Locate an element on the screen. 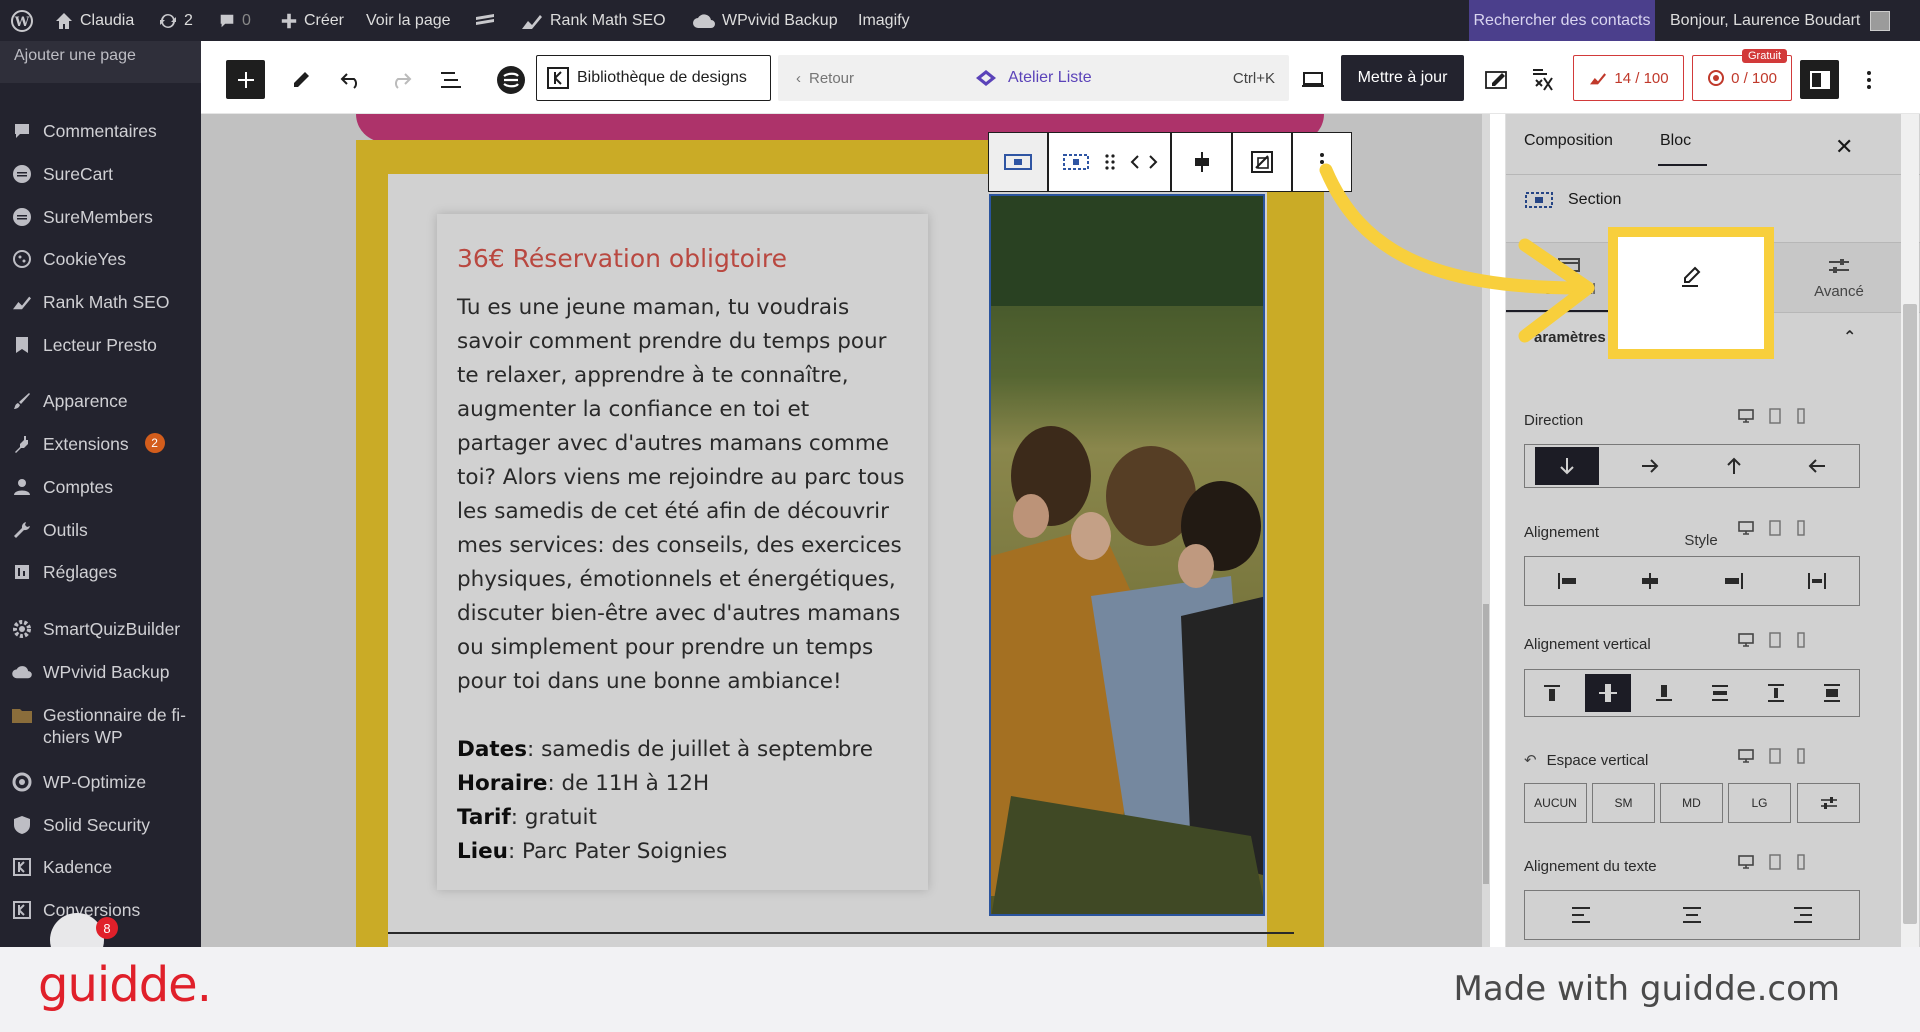 The image size is (1920, 1032). sidebar-item-wpvivid: WPvivid Backup is located at coordinates (100, 672).